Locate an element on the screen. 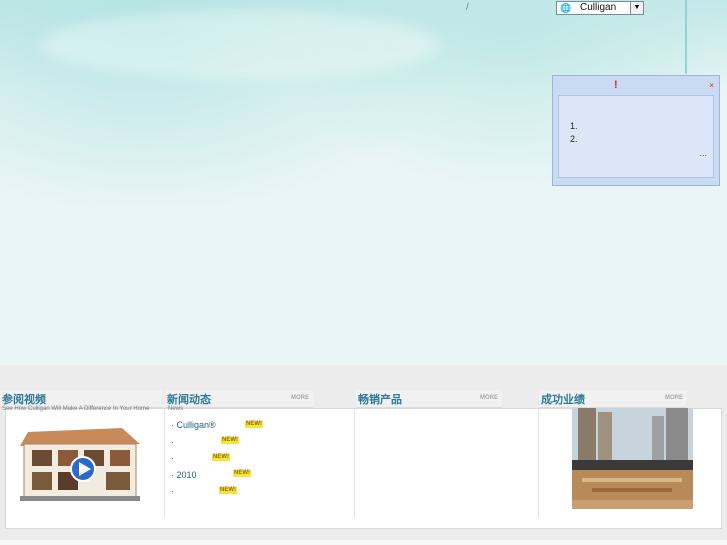  notice-item-2: 2. is located at coordinates (574, 139).